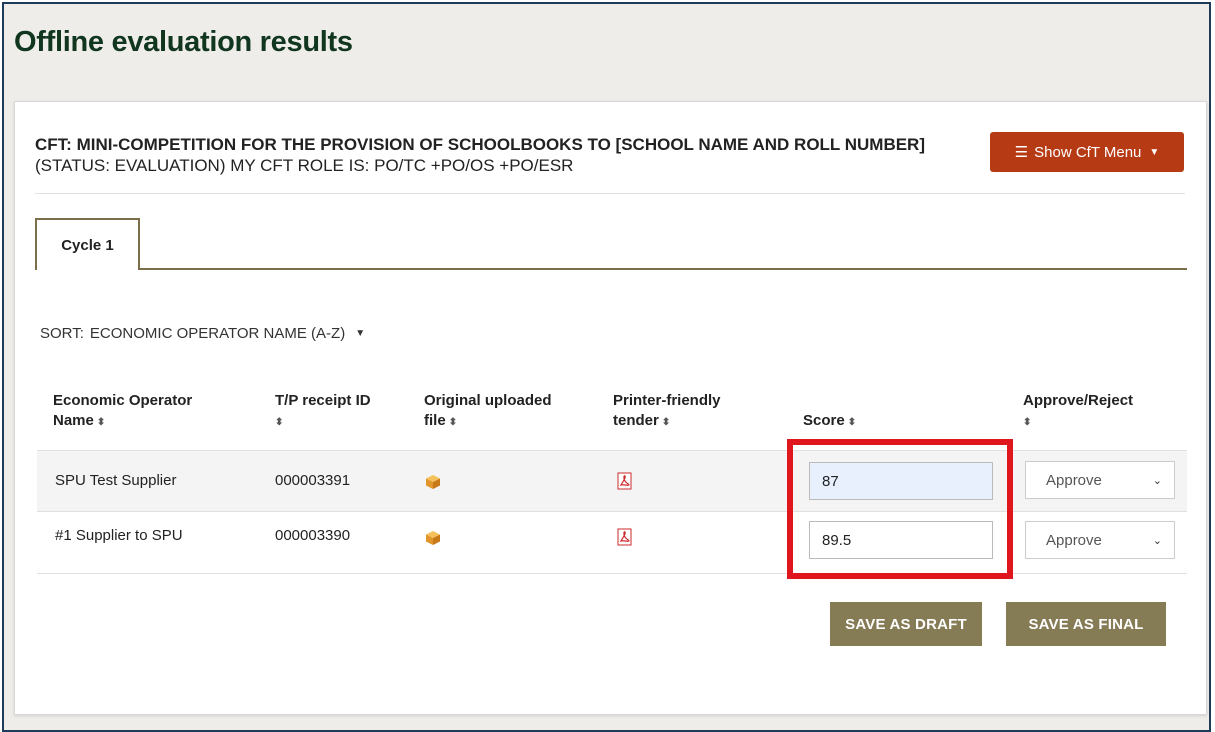  Describe the element at coordinates (202, 165) in the screenshot. I see `cft-status: (STATUS: EVALUATION) MY CFT ROLE IS:` at that location.